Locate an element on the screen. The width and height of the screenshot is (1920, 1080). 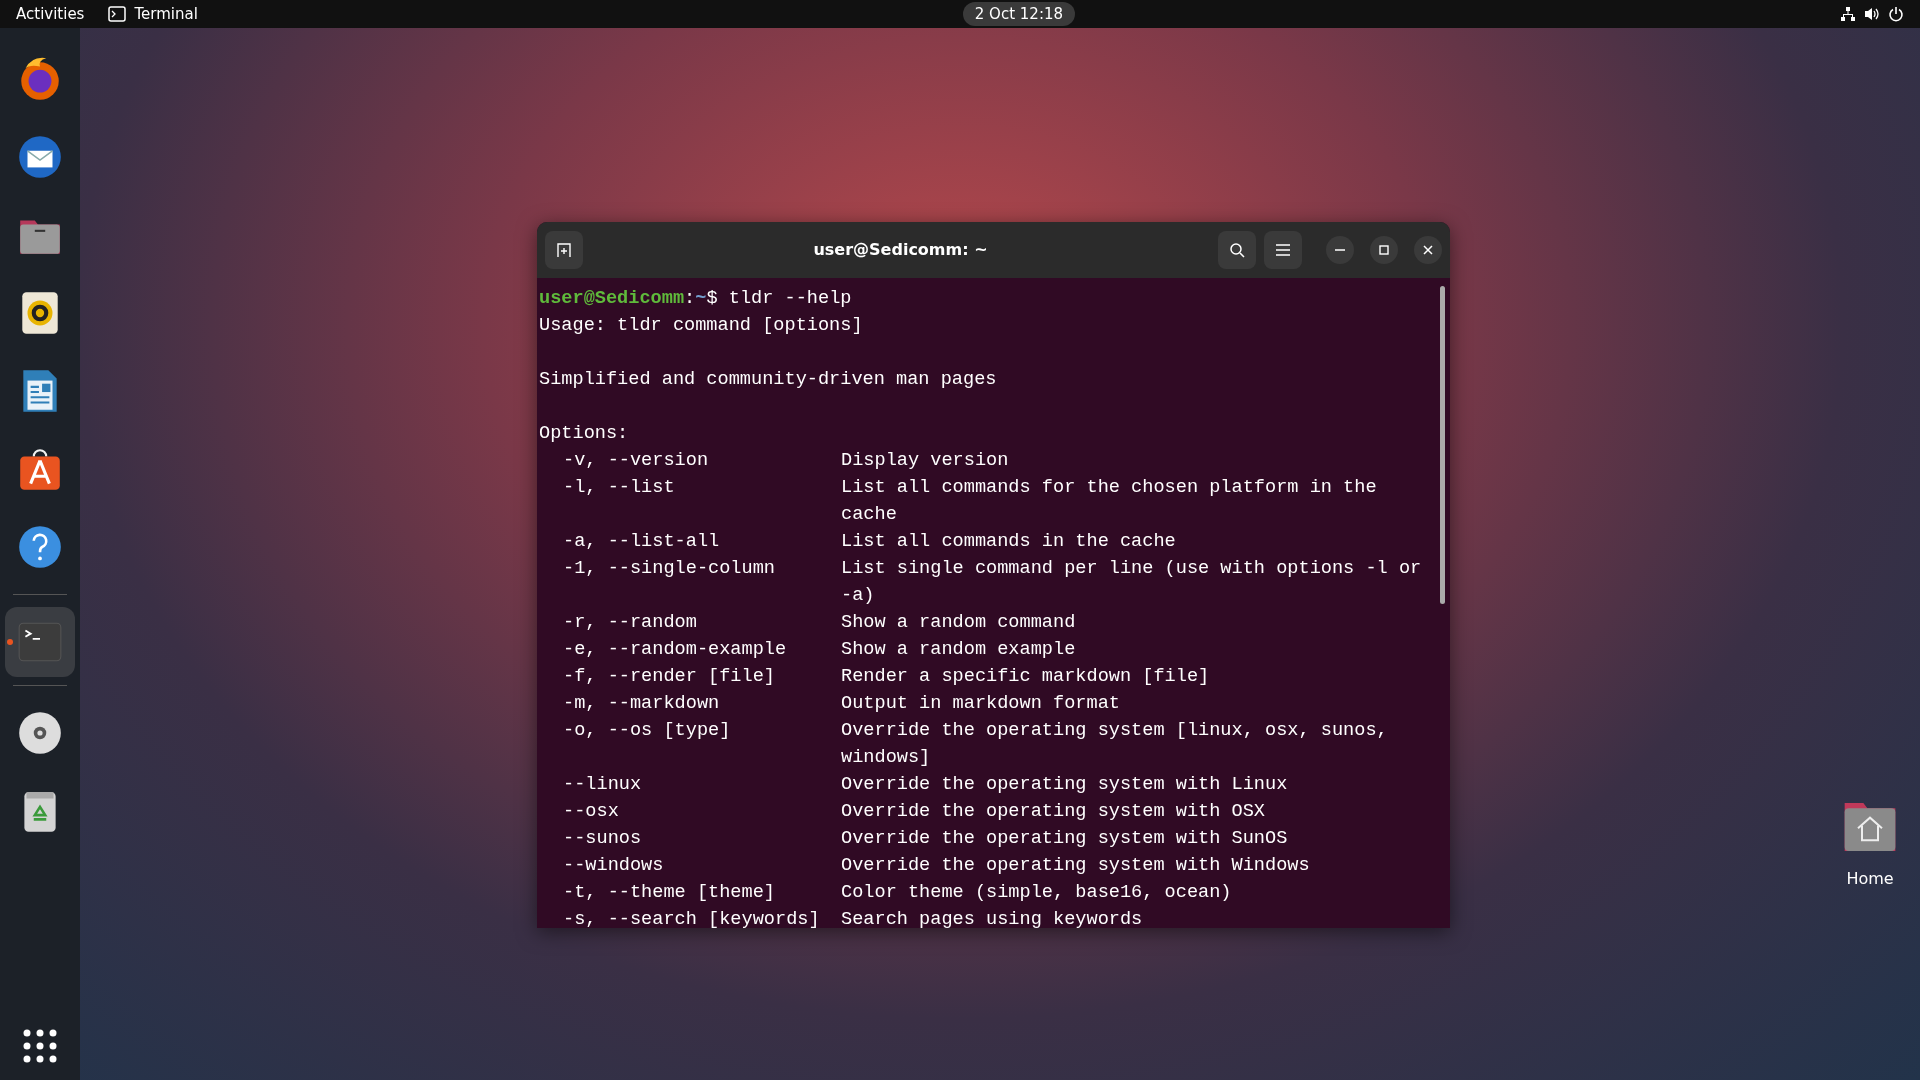
option-label: --osx is located at coordinates (591, 812).